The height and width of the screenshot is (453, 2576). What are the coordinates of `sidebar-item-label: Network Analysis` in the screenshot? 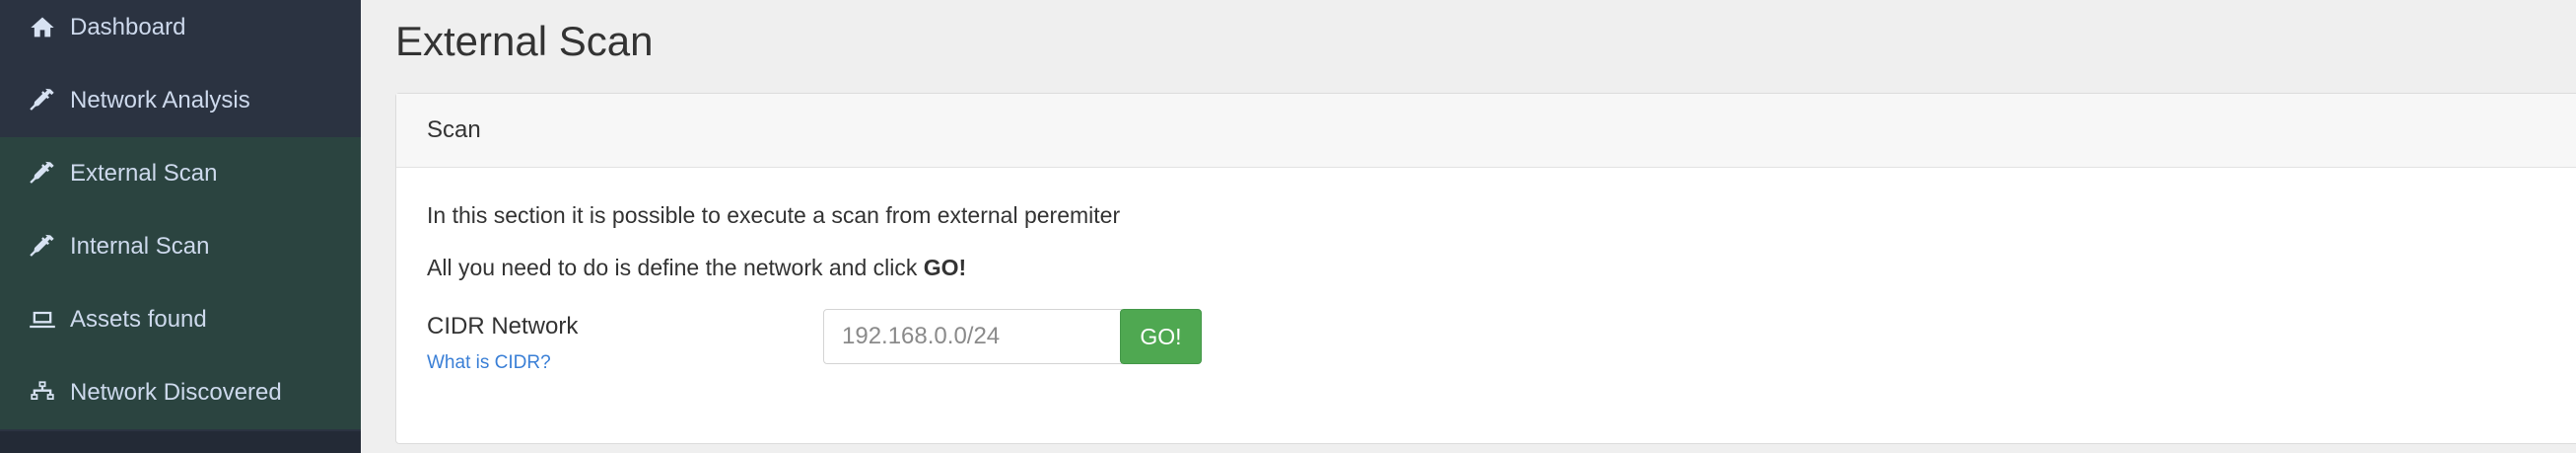 It's located at (160, 100).